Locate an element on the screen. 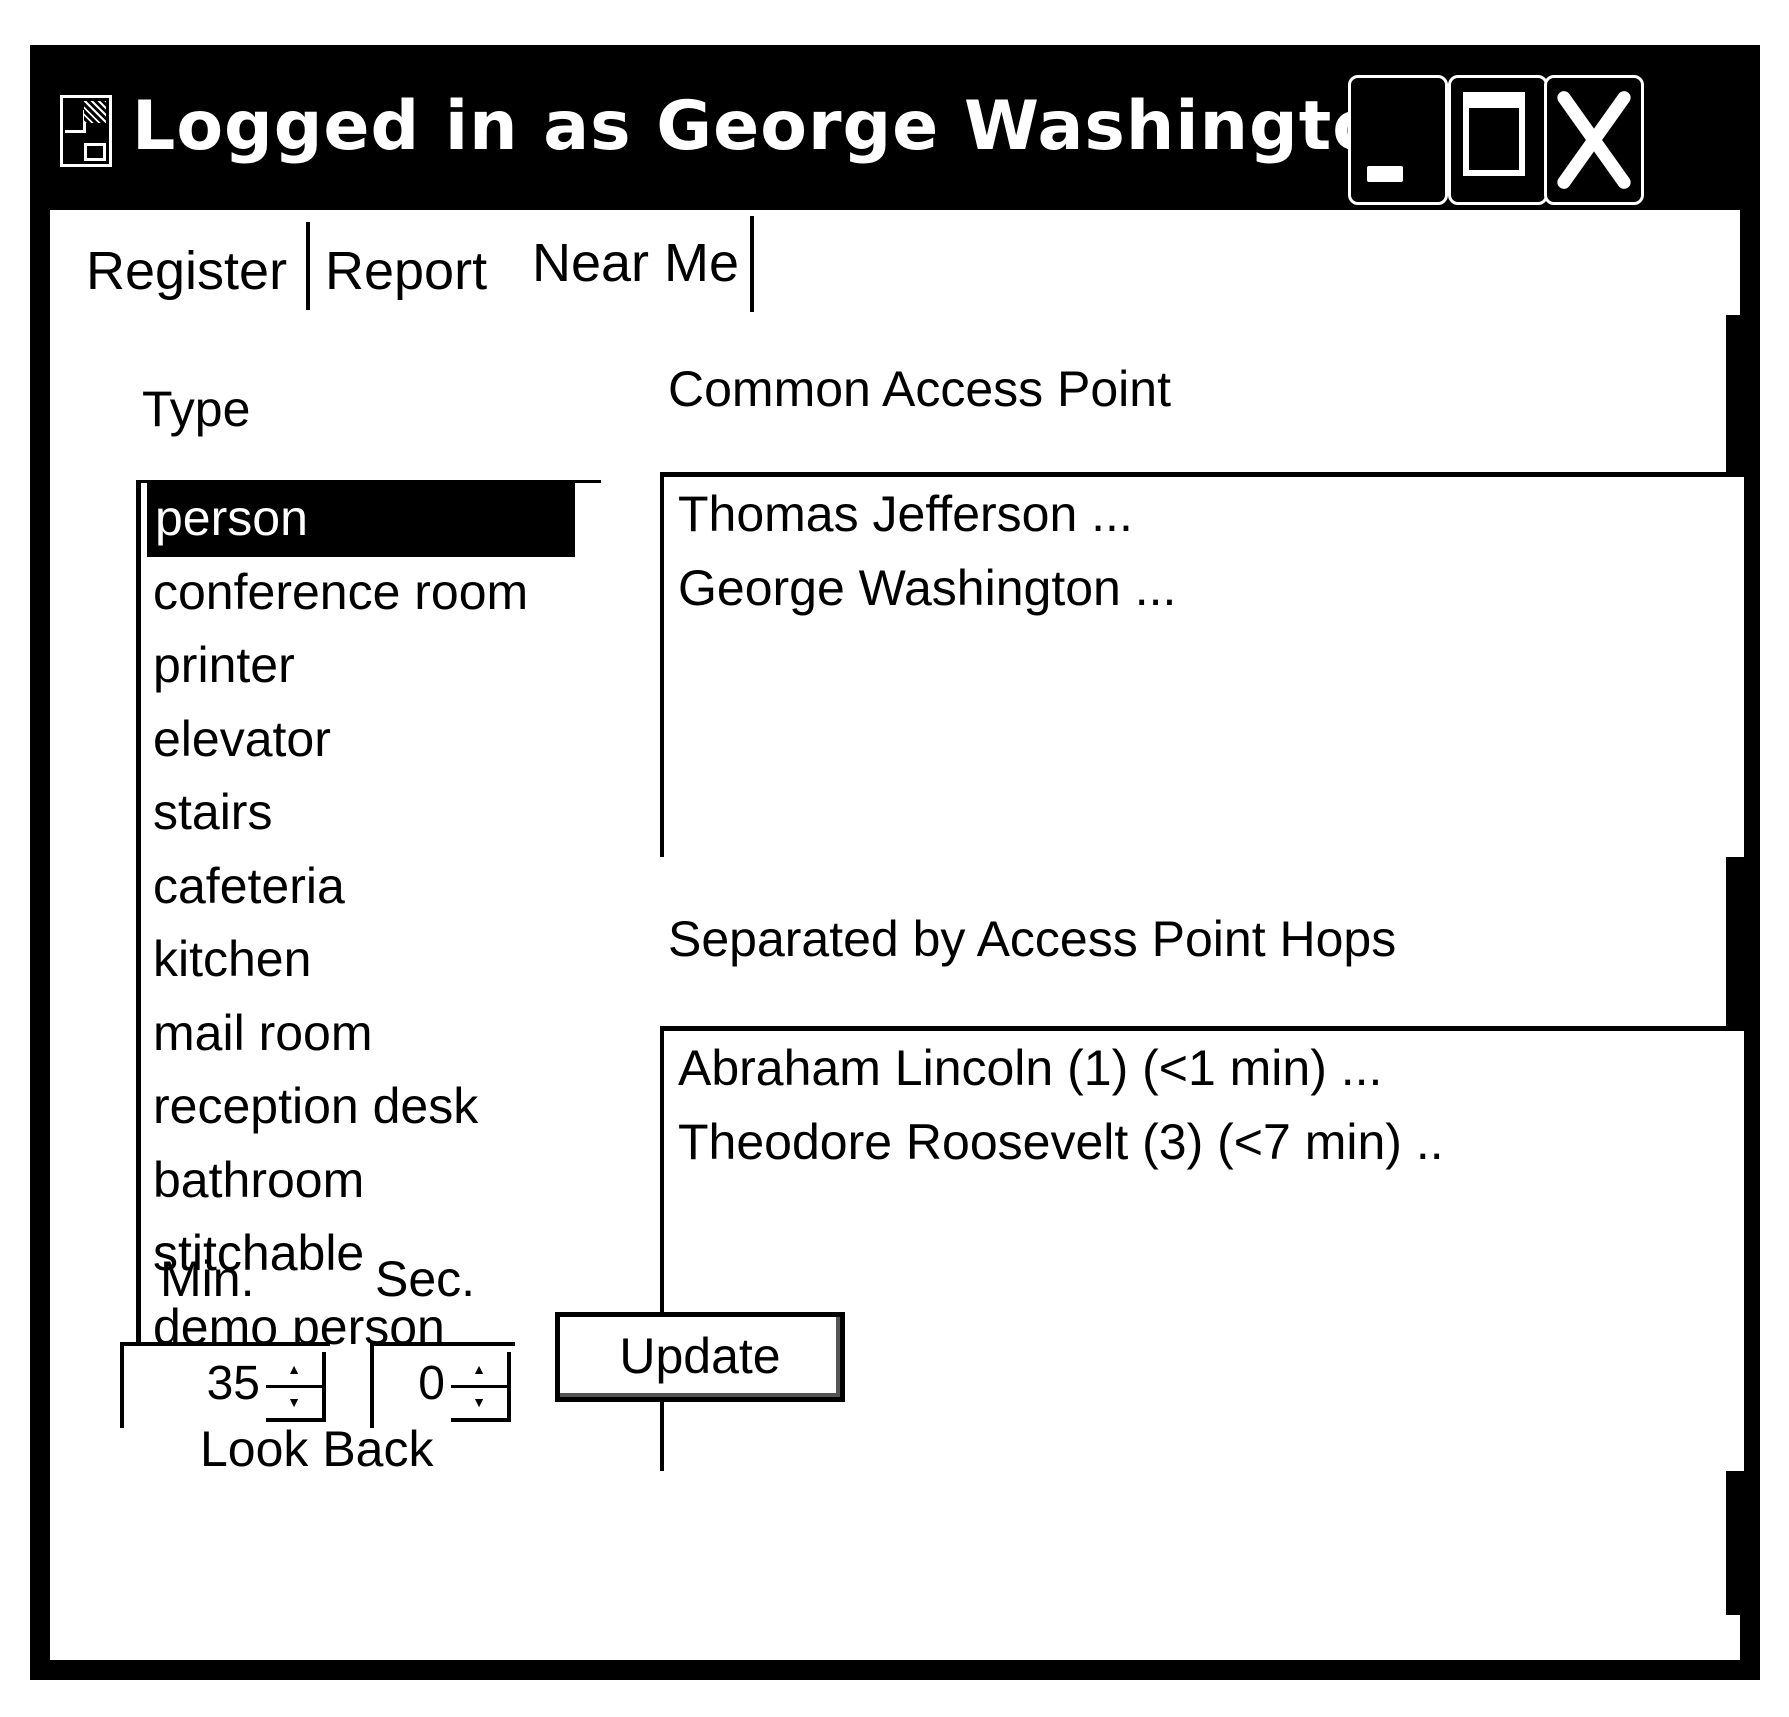 The image size is (1789, 1717). minutes-value: 35 is located at coordinates (233, 1383).